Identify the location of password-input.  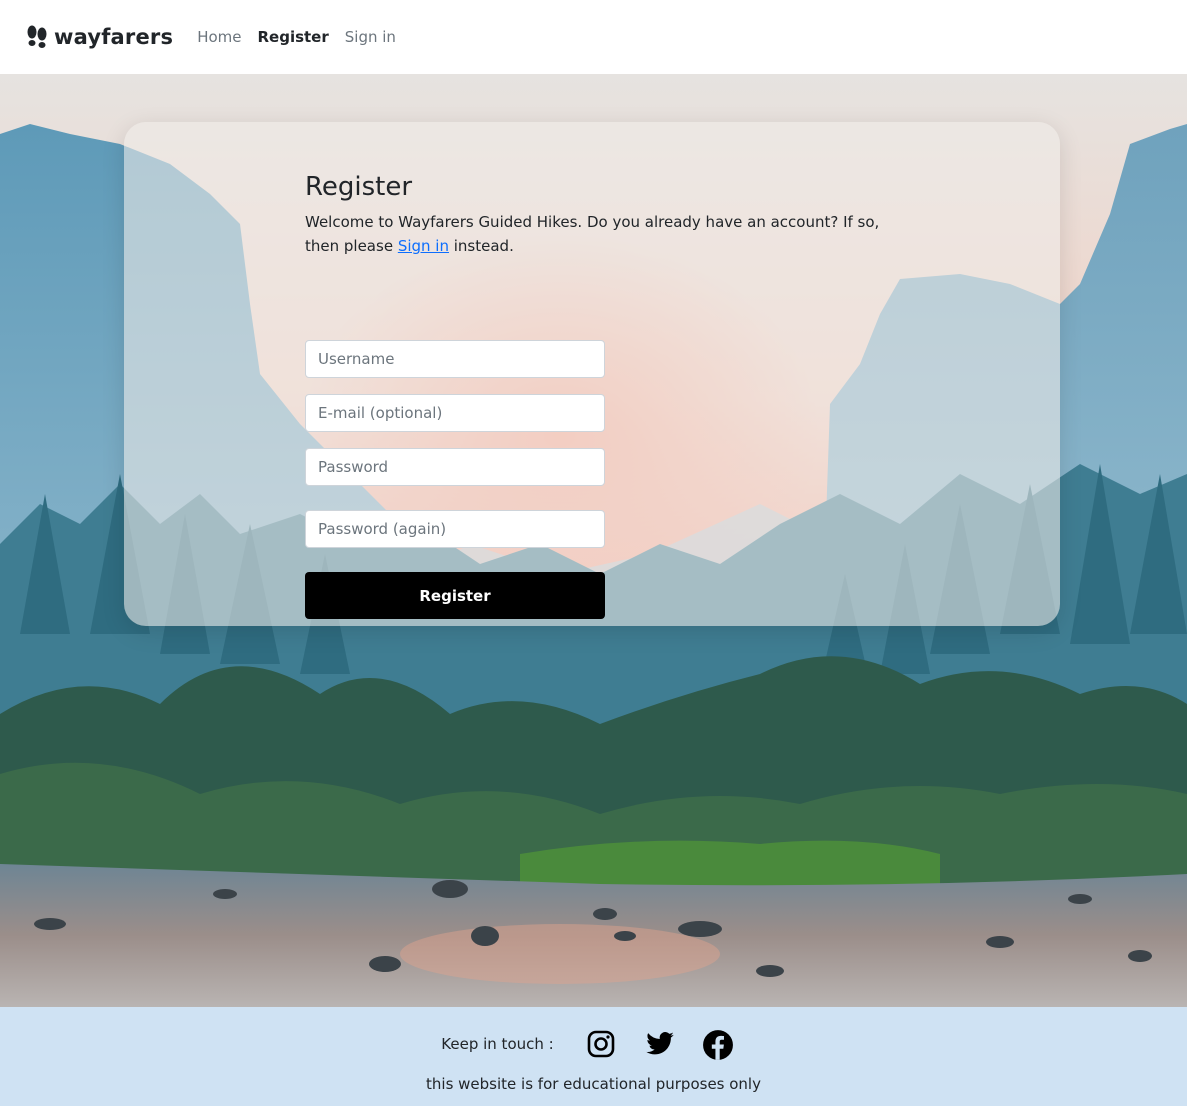
(455, 467).